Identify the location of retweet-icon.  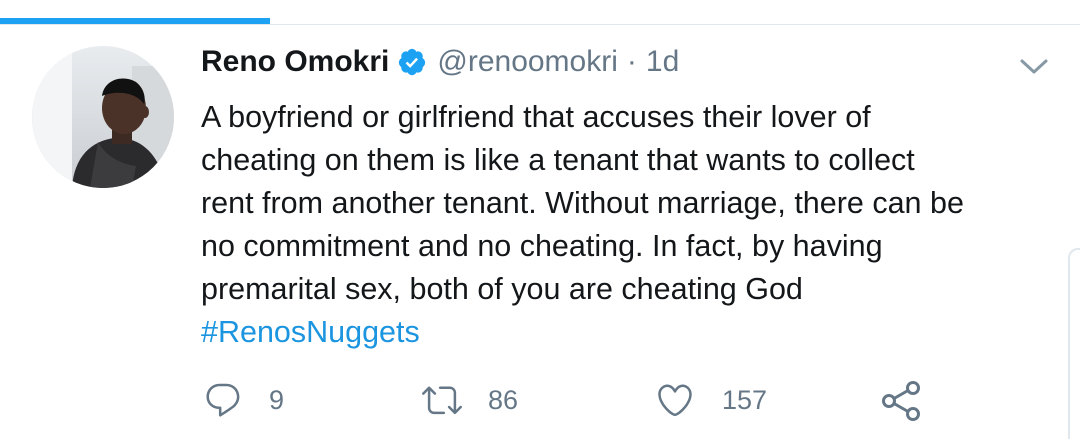
(442, 400).